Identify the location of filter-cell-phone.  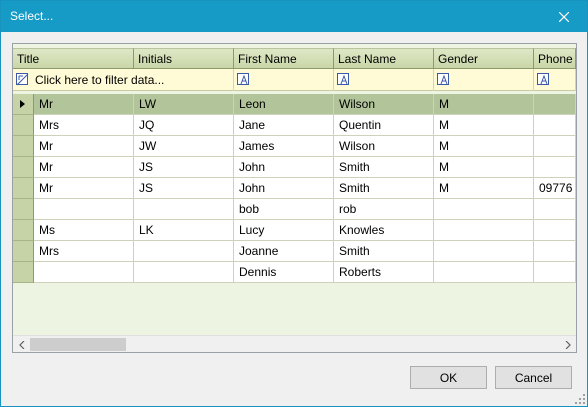
(555, 80).